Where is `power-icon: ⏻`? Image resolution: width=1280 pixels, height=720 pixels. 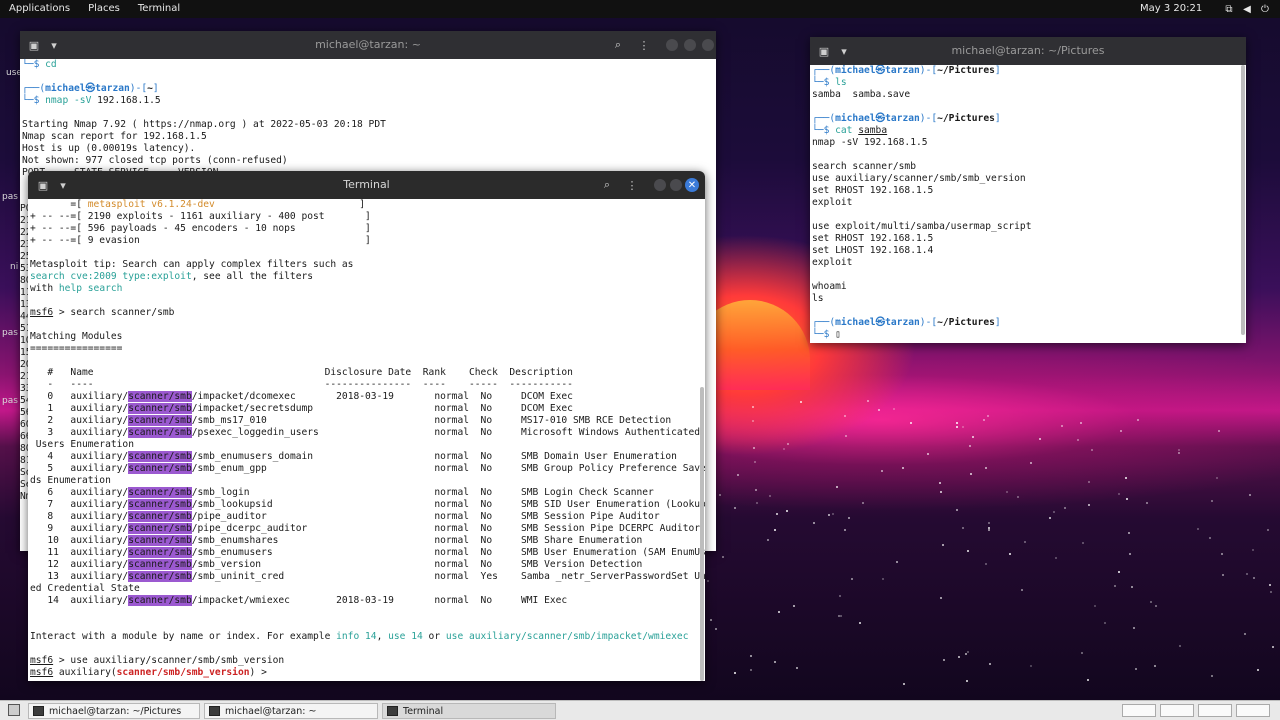
power-icon: ⏻ is located at coordinates (1265, 9).